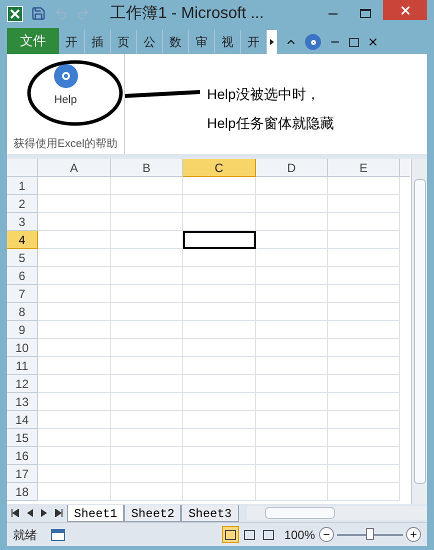  Describe the element at coordinates (231, 534) in the screenshot. I see `view-button` at that location.